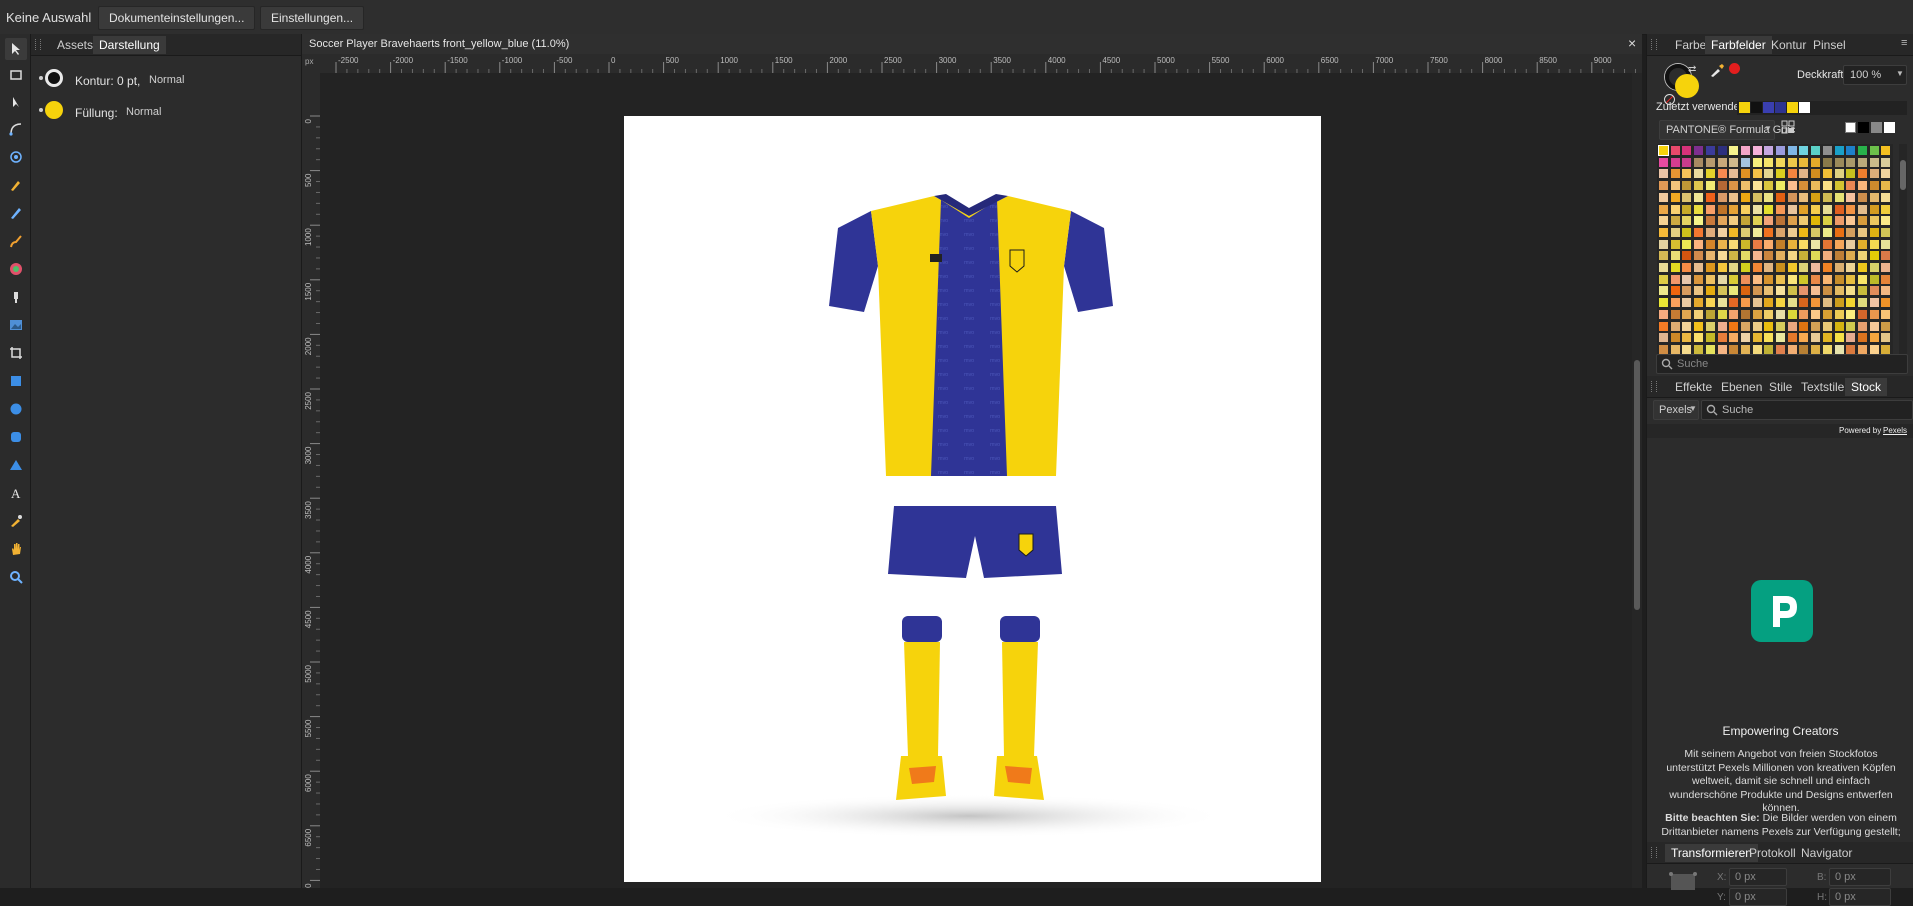  I want to click on picked-color-dot, so click(1734, 68).